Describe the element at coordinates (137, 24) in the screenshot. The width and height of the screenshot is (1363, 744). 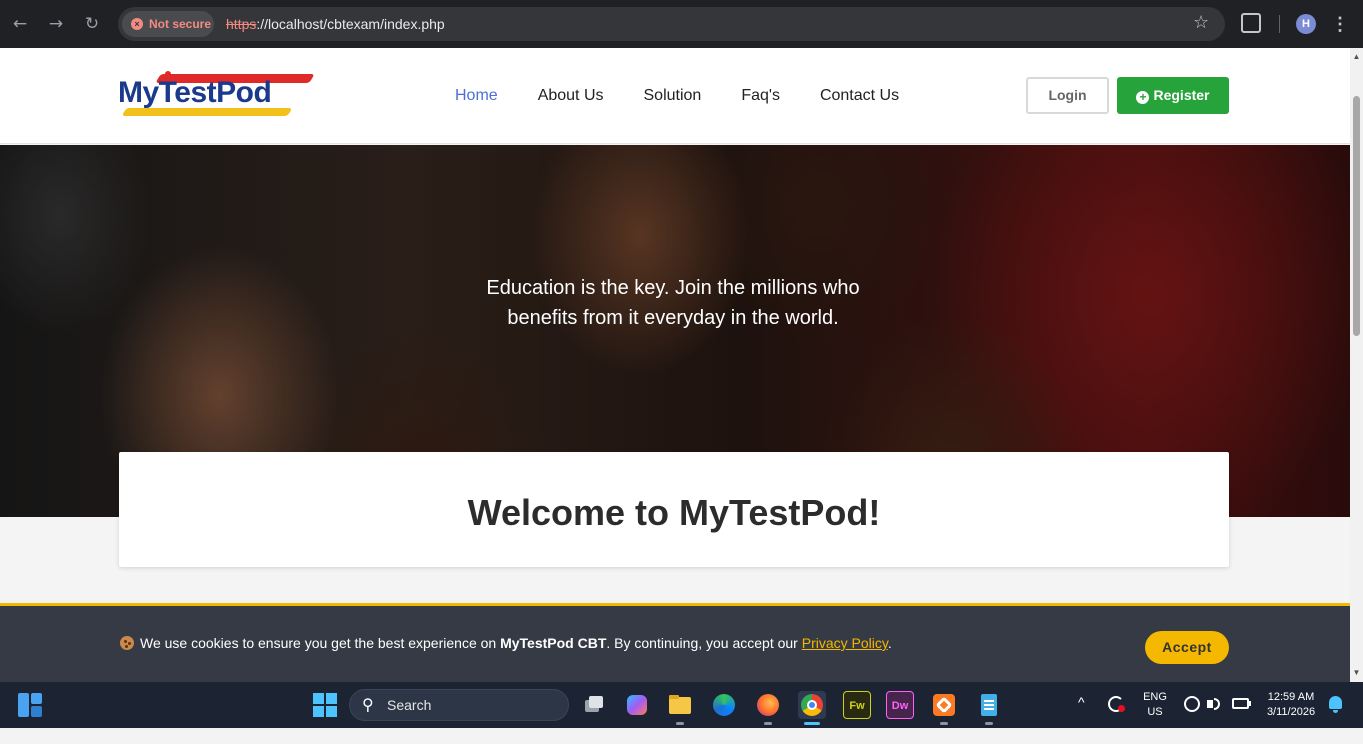
I see `not-secure-icon: ×` at that location.